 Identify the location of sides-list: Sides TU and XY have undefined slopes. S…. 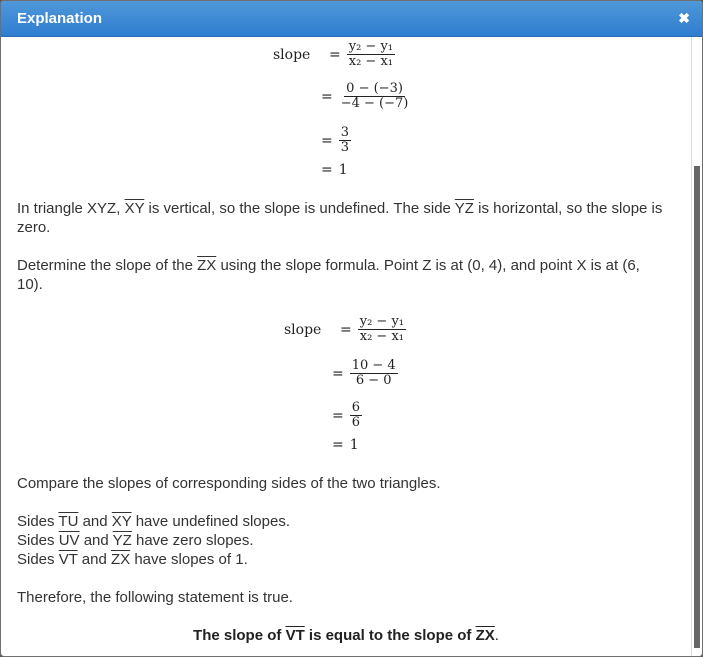
(342, 540).